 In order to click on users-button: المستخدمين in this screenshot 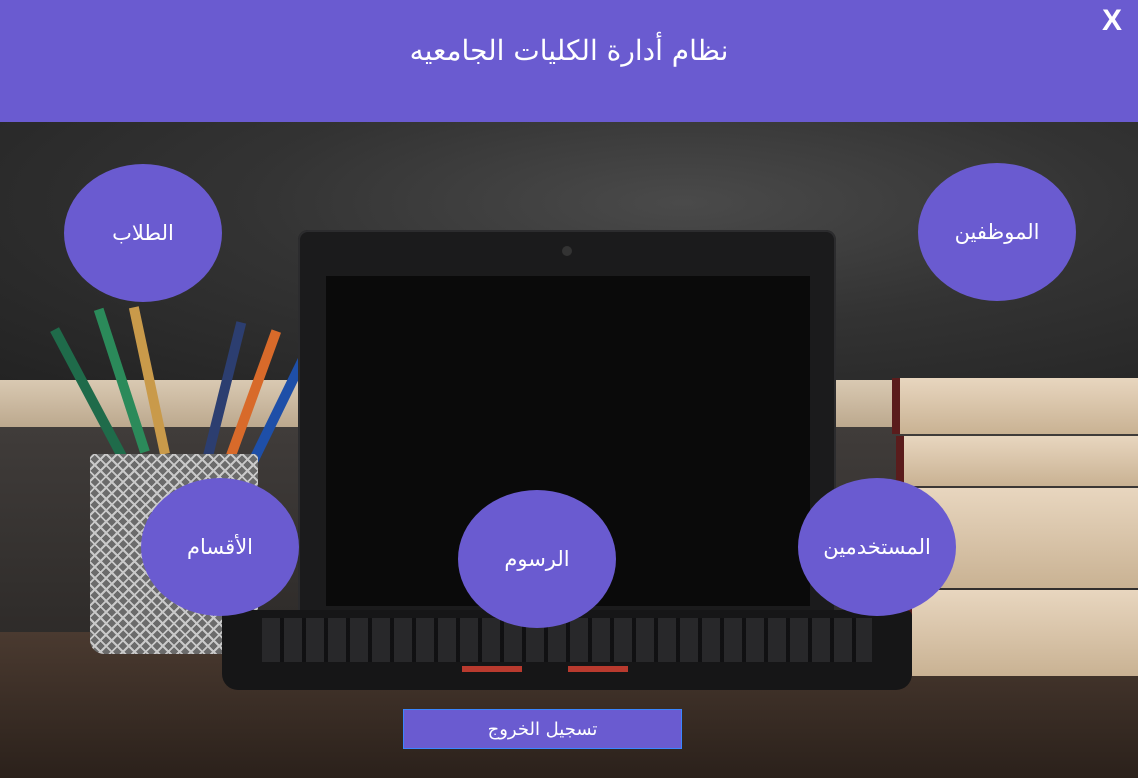, I will do `click(877, 547)`.